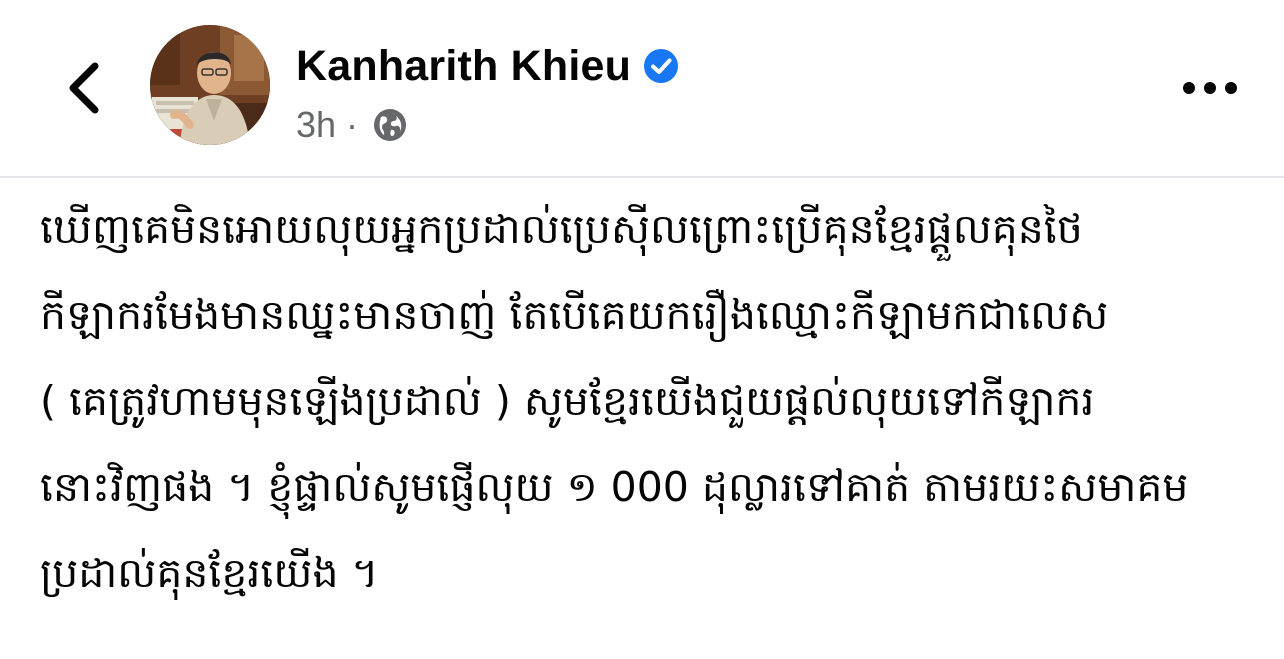 This screenshot has height=659, width=1284. What do you see at coordinates (210, 85) in the screenshot?
I see `avatar` at bounding box center [210, 85].